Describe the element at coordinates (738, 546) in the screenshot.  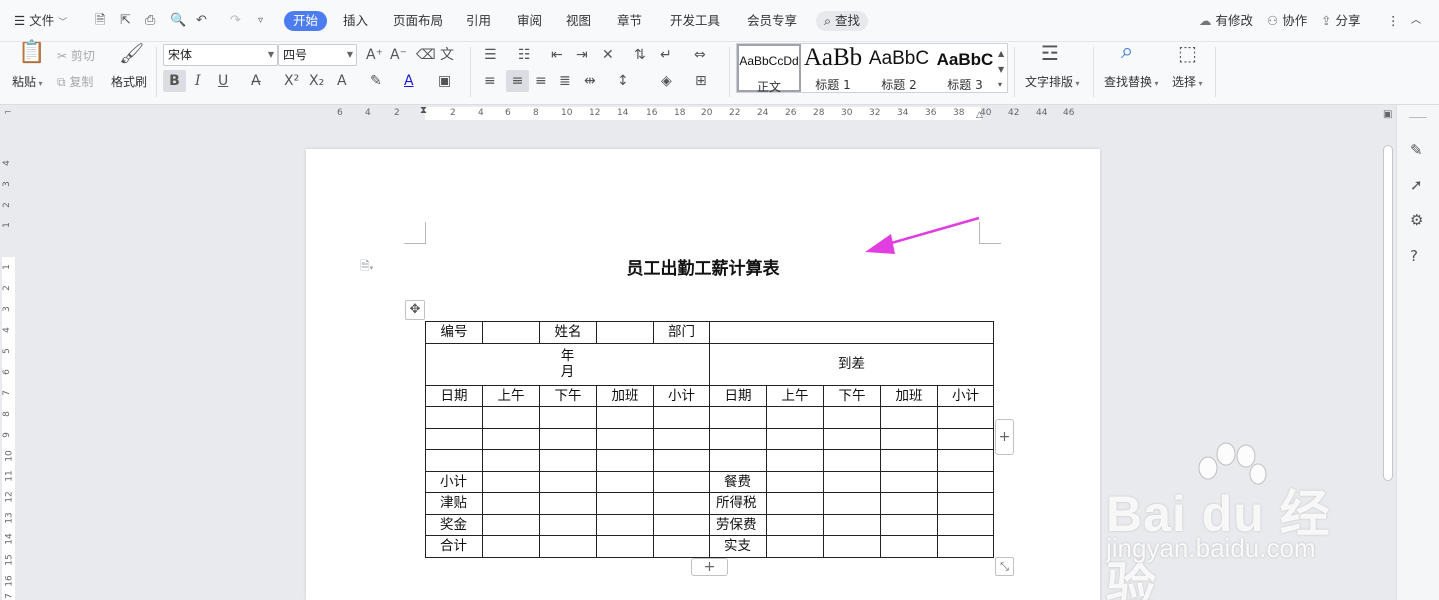
I see `table-cell: 实支` at that location.